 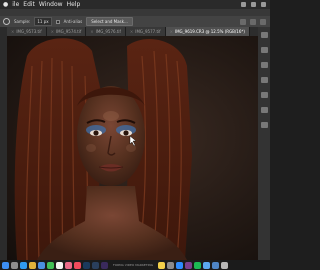 I want to click on options-right-icons, so click(x=255, y=21).